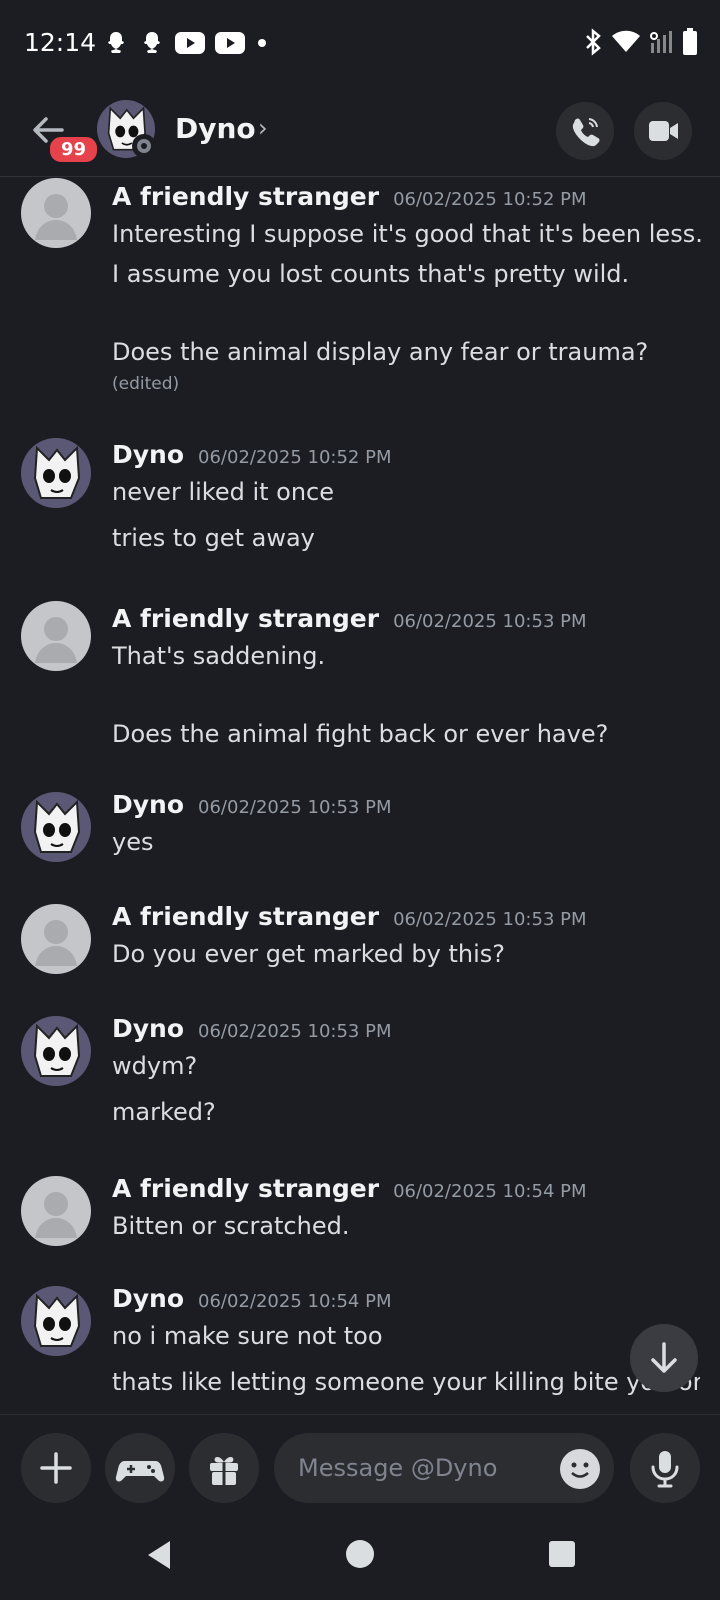  Describe the element at coordinates (60, 42) in the screenshot. I see `status-time: 12:14` at that location.